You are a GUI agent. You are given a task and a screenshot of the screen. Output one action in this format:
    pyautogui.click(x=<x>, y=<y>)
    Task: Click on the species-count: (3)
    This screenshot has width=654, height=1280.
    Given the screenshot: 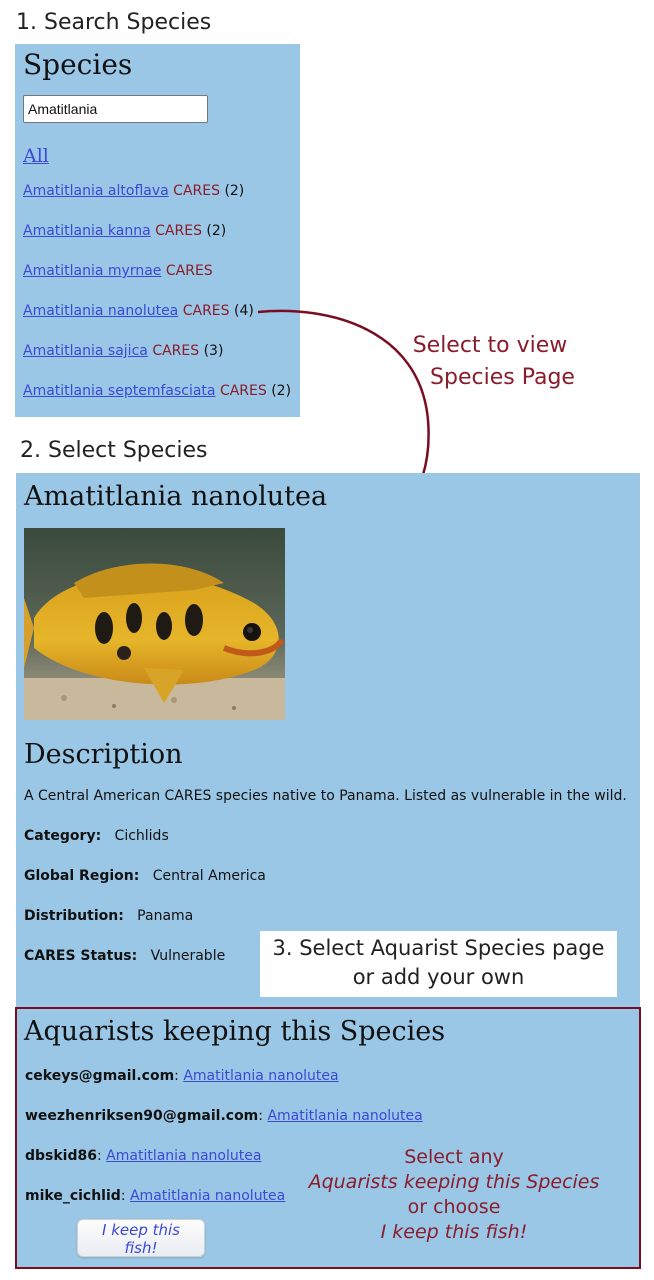 What is the action you would take?
    pyautogui.click(x=213, y=351)
    